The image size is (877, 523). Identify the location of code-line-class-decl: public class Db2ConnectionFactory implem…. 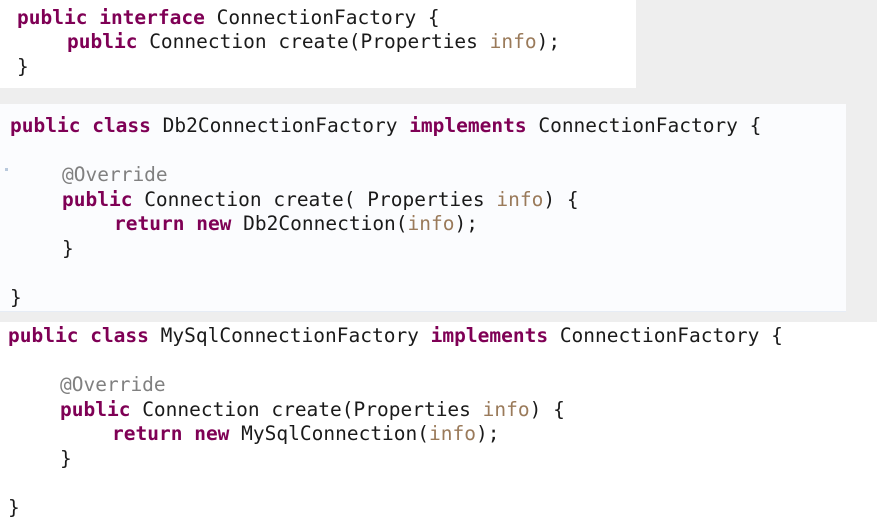
(385, 126).